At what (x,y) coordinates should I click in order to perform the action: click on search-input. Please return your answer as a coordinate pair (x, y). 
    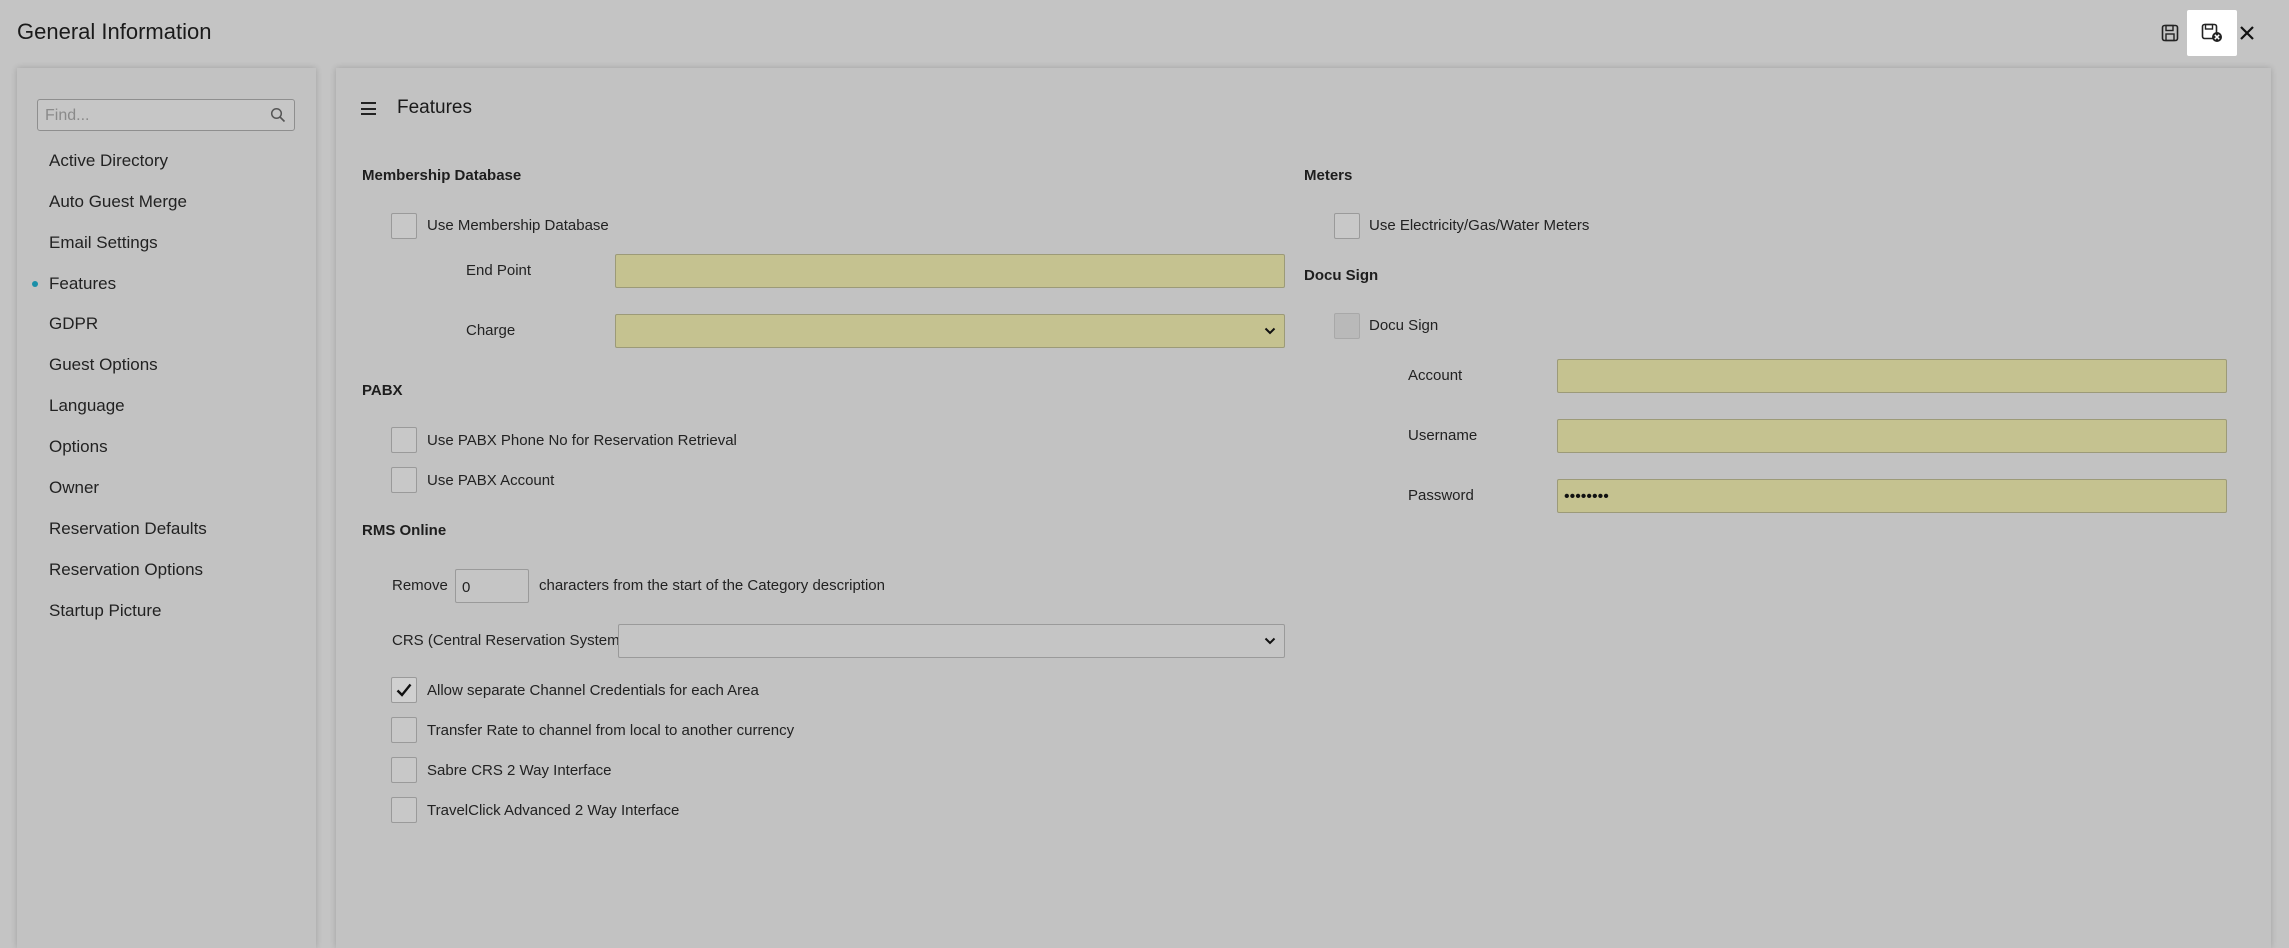
    Looking at the image, I should click on (155, 116).